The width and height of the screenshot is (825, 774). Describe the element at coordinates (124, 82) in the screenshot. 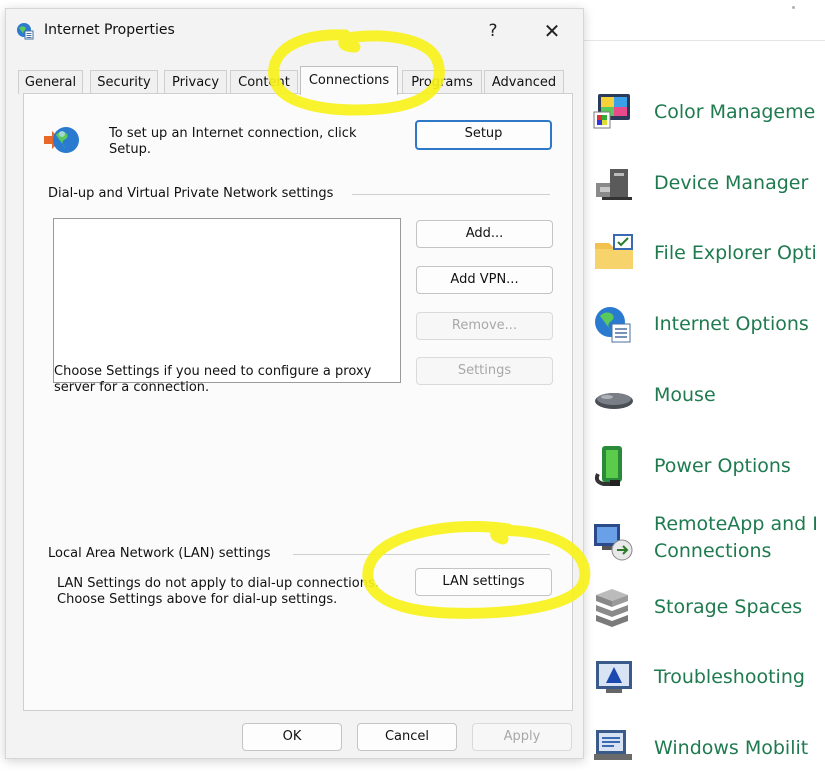

I see `tab-security: Security` at that location.